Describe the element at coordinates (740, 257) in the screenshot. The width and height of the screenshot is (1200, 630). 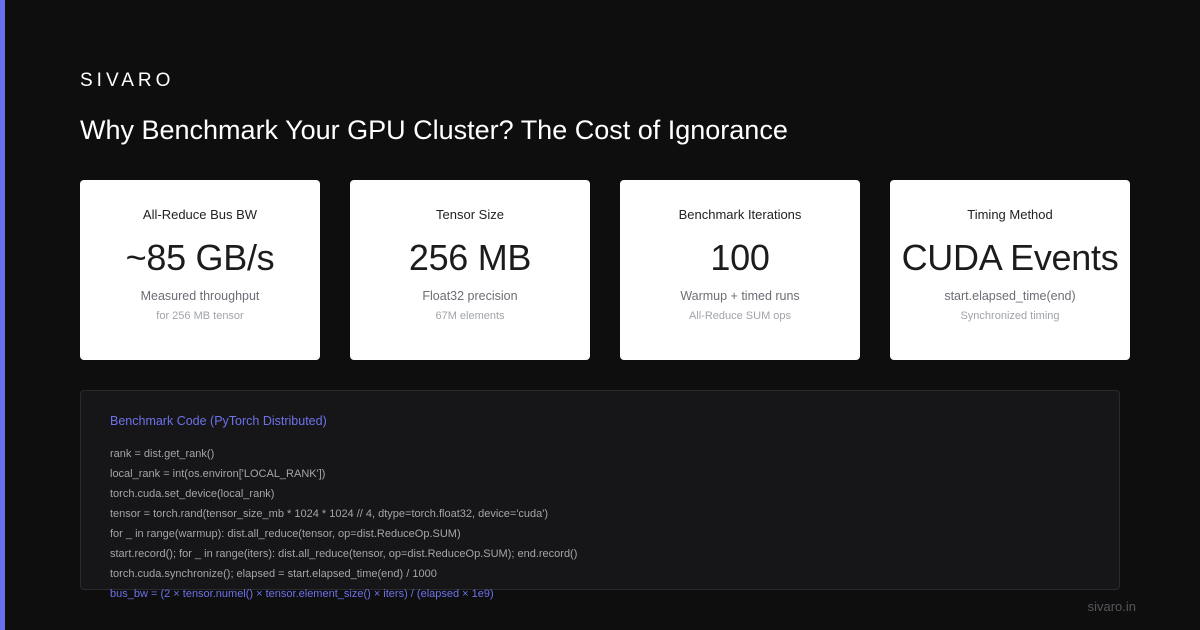
I see `stat-card-value: 100` at that location.